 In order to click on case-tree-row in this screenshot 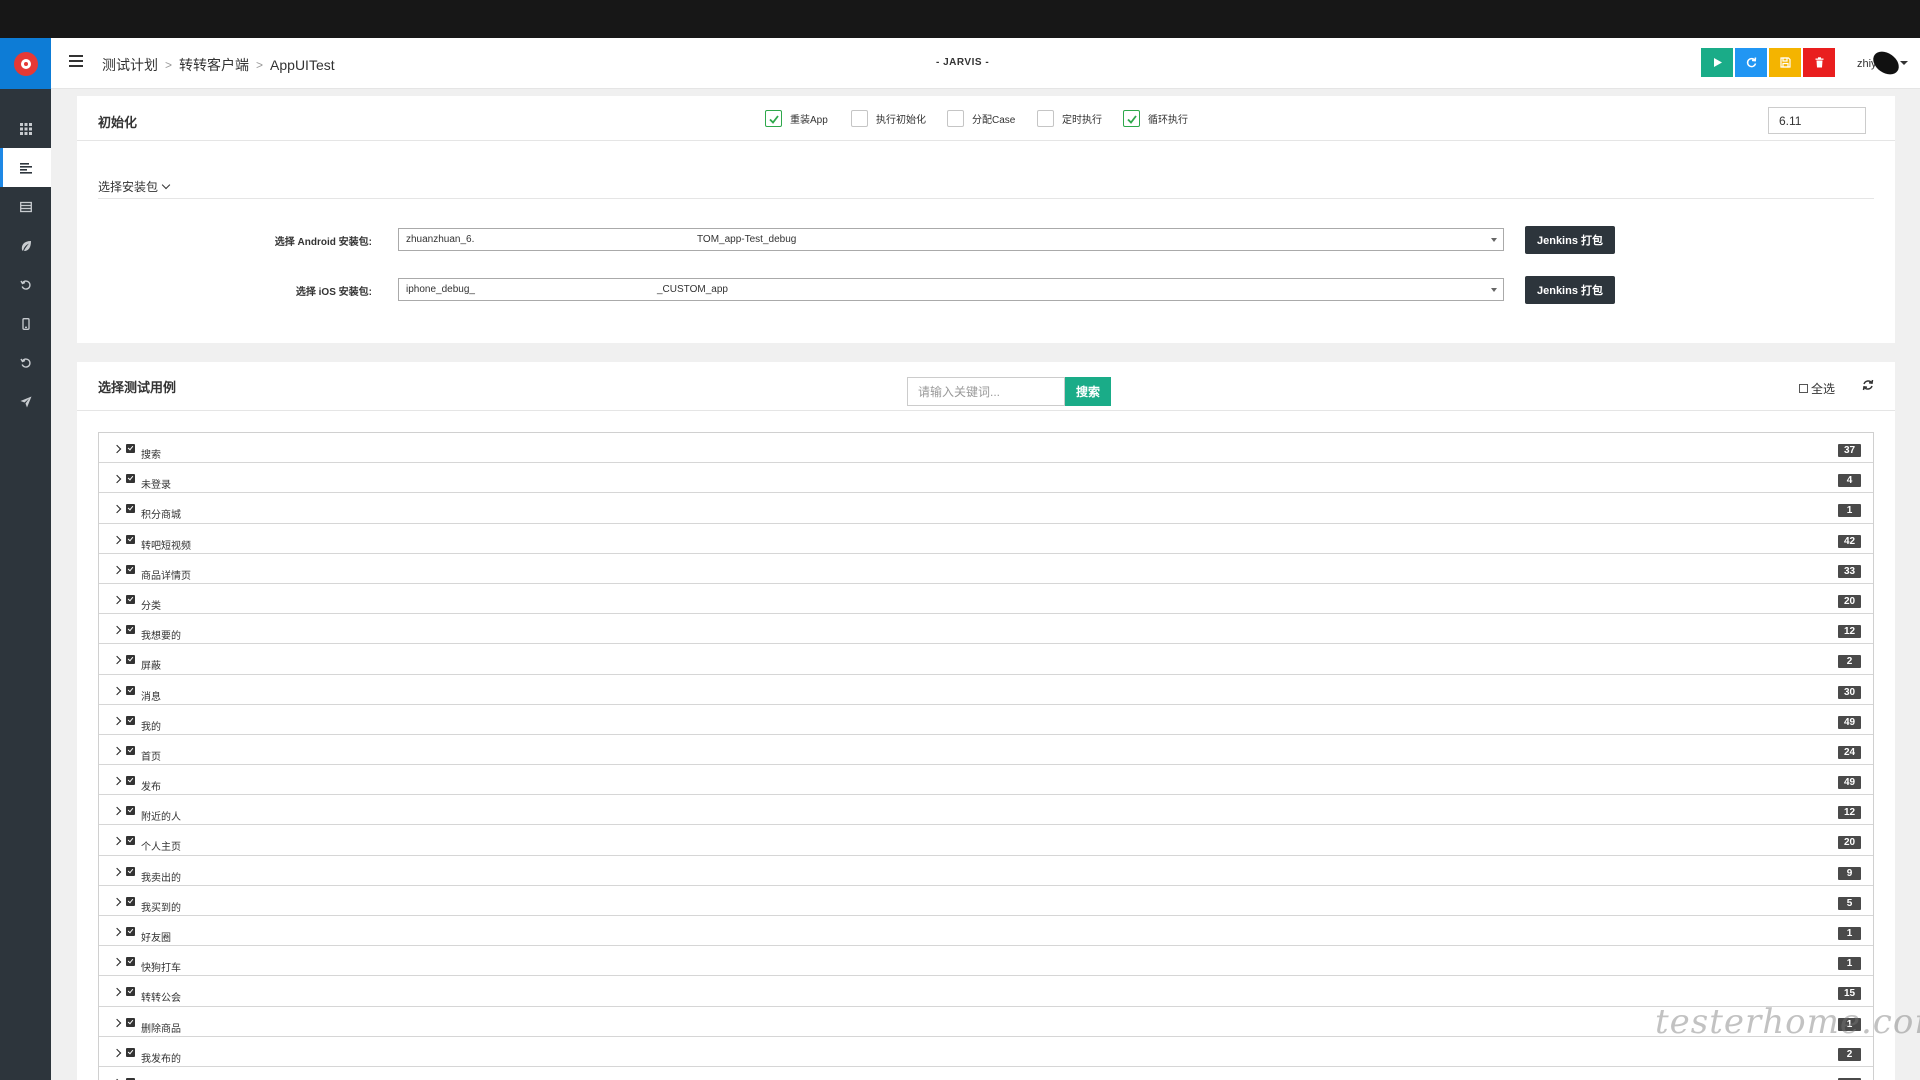, I will do `click(986, 1073)`.